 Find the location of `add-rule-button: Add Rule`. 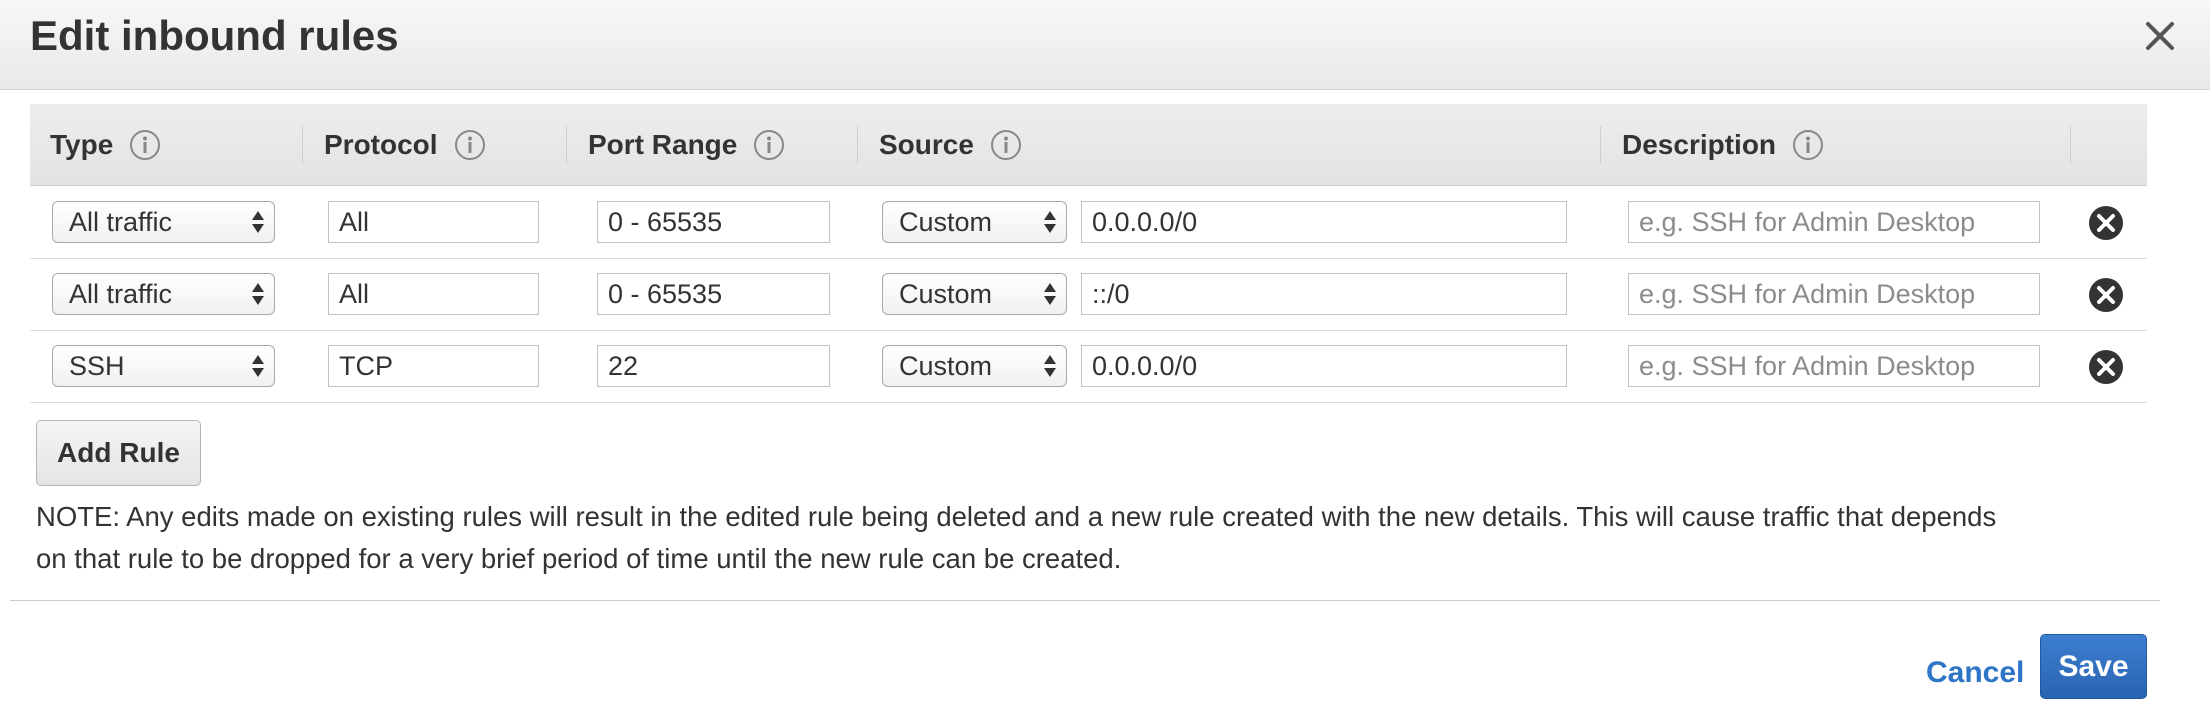

add-rule-button: Add Rule is located at coordinates (118, 453).